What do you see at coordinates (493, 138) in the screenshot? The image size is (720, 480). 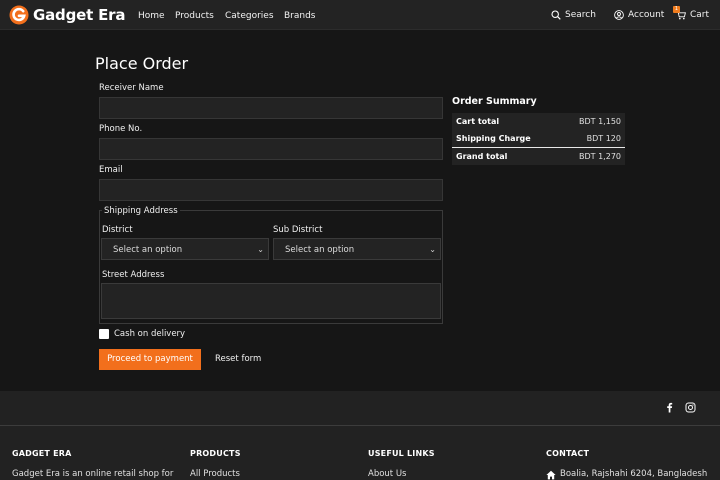 I see `summary-label: Shipping Charge` at bounding box center [493, 138].